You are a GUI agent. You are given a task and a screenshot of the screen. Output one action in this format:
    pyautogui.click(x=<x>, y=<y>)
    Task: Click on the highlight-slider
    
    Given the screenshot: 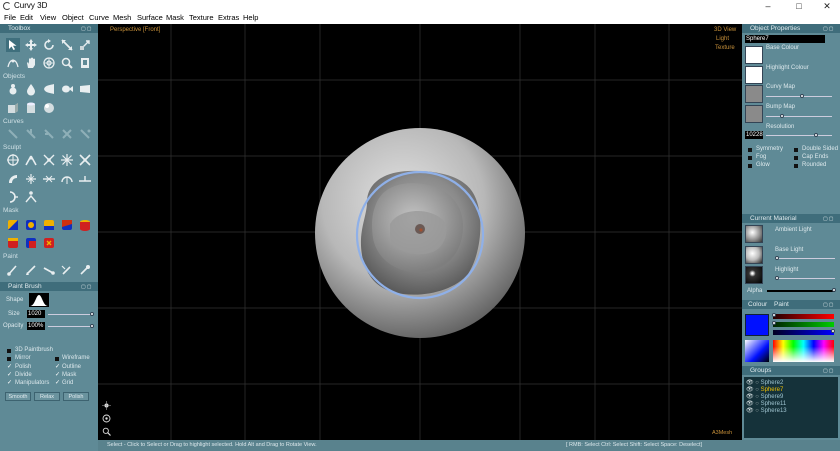 What is the action you would take?
    pyautogui.click(x=805, y=278)
    